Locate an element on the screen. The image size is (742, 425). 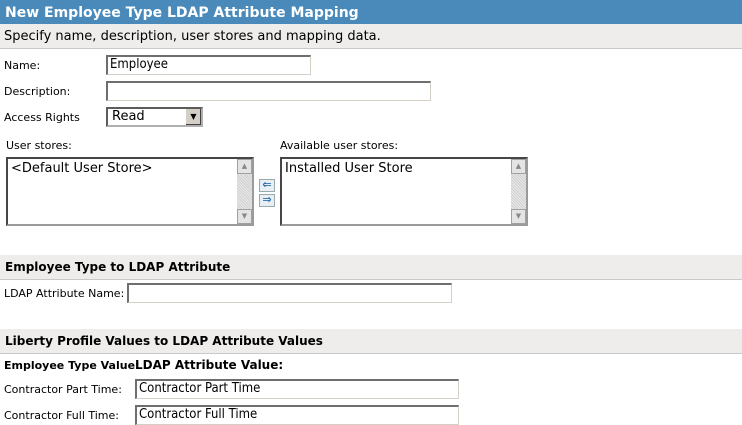
move-left-button: ⇐ is located at coordinates (267, 185).